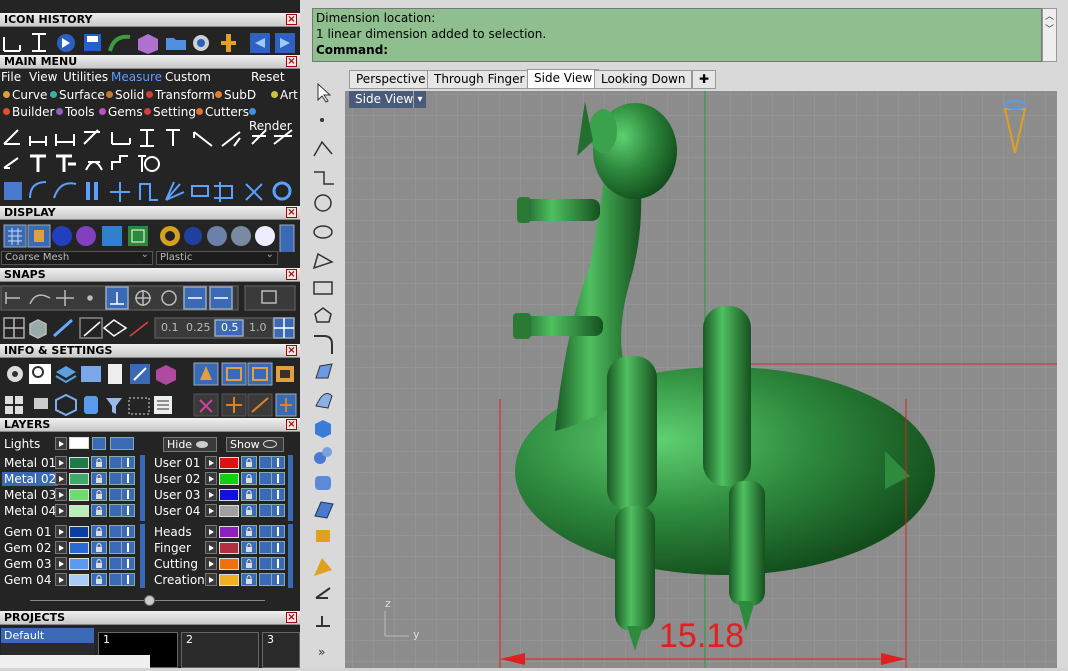  What do you see at coordinates (65, 140) in the screenshot?
I see `dimension-aligned-icon` at bounding box center [65, 140].